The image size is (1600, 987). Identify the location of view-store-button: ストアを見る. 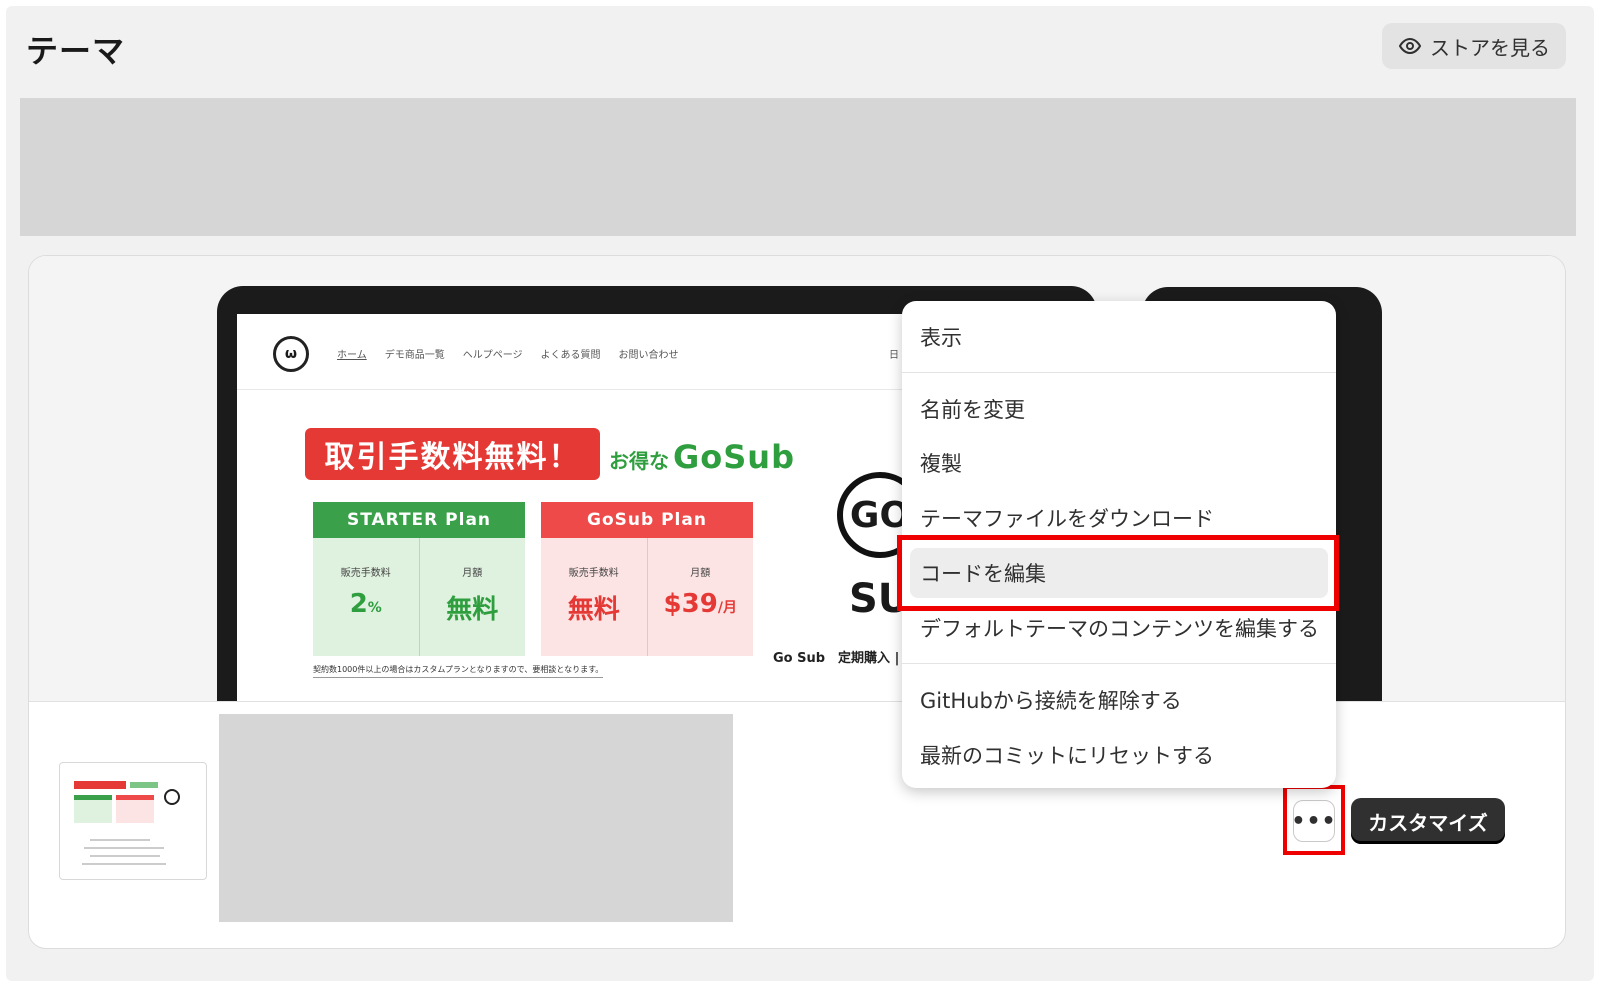
(1474, 46).